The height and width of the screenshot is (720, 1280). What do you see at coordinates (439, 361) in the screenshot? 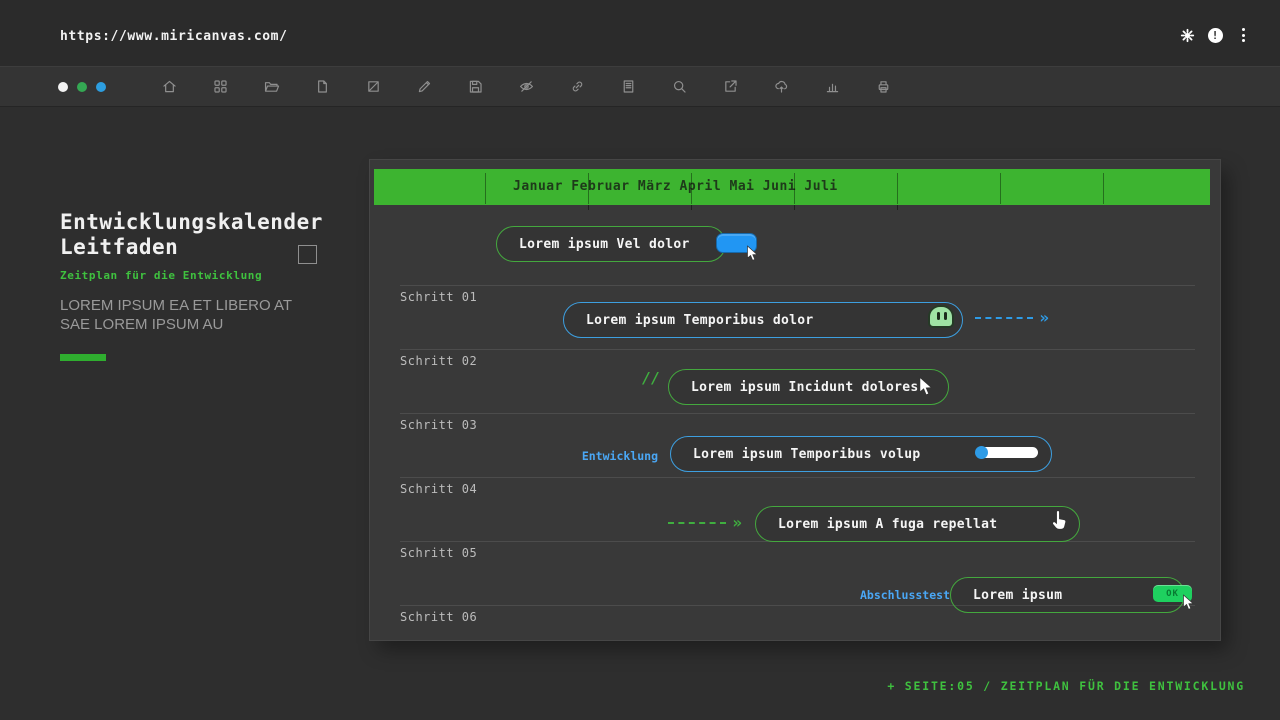
I see `step-label: Schritt 02` at bounding box center [439, 361].